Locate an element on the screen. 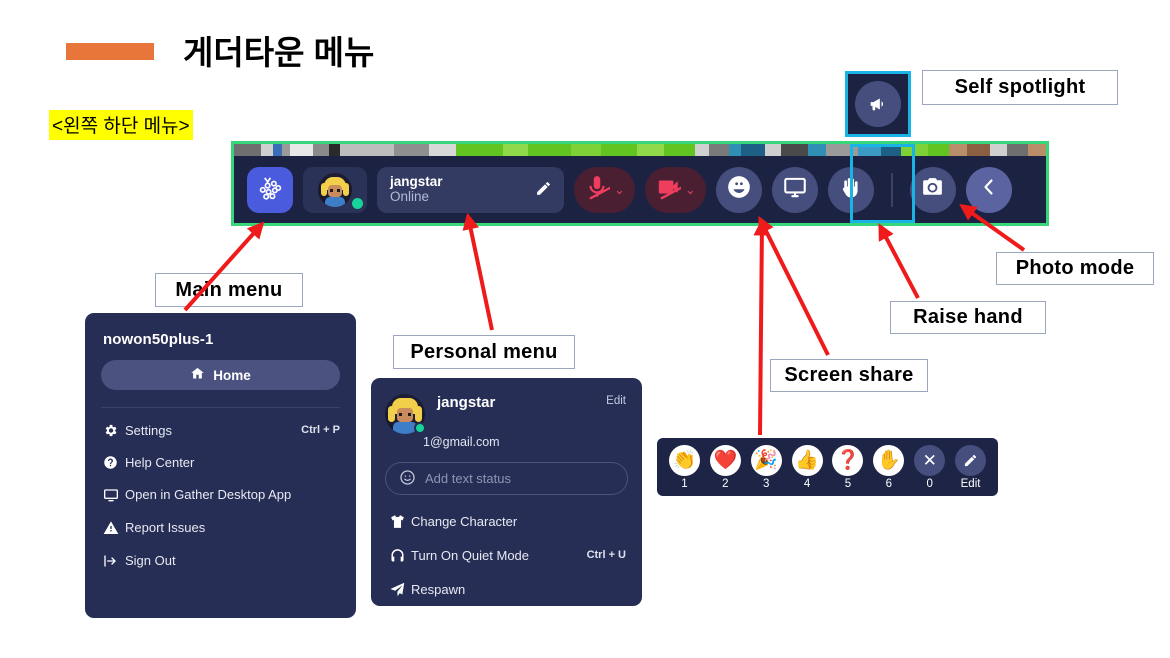  emoji-key-label: 1 is located at coordinates (684, 483).